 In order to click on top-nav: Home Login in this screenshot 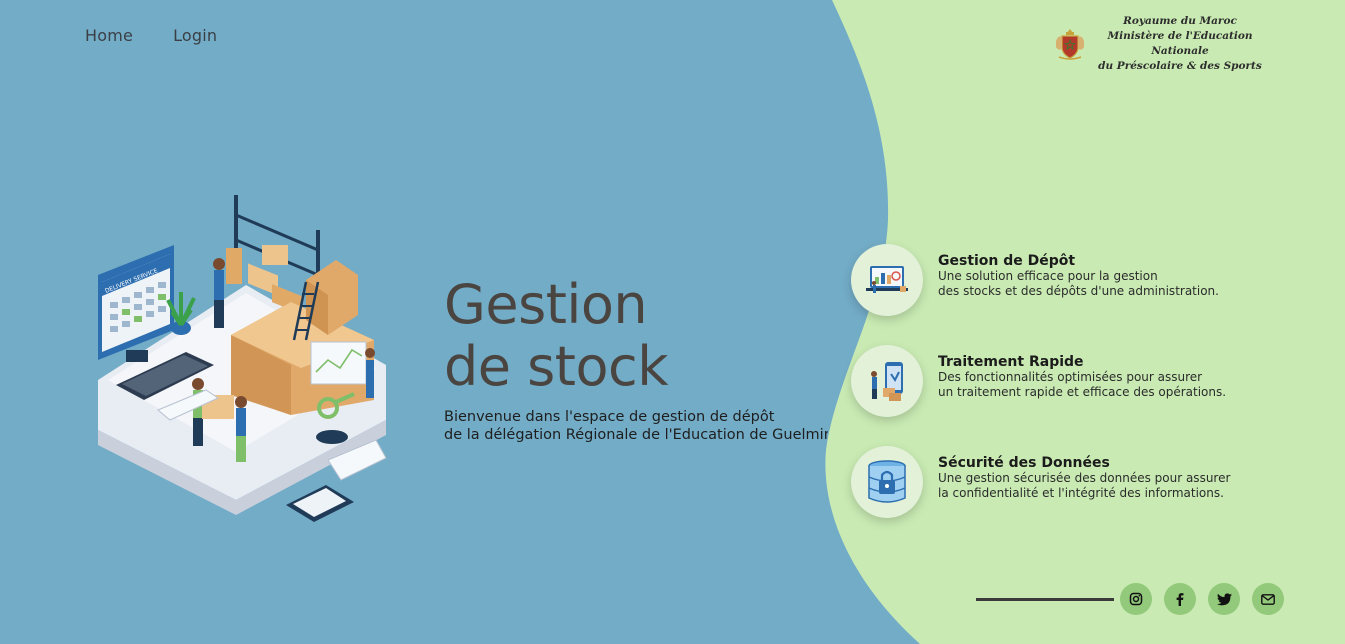, I will do `click(171, 35)`.